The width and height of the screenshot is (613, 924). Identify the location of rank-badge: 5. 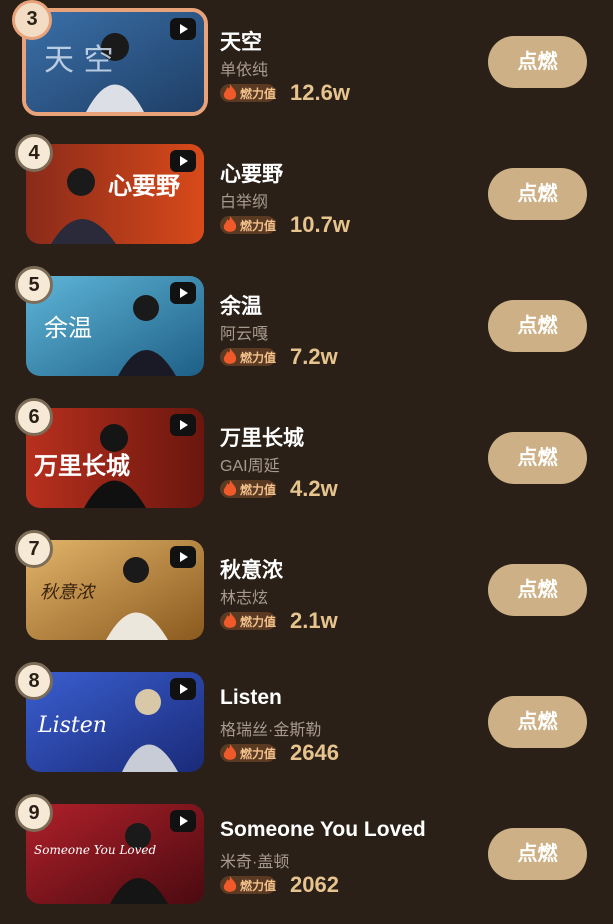
(34, 285).